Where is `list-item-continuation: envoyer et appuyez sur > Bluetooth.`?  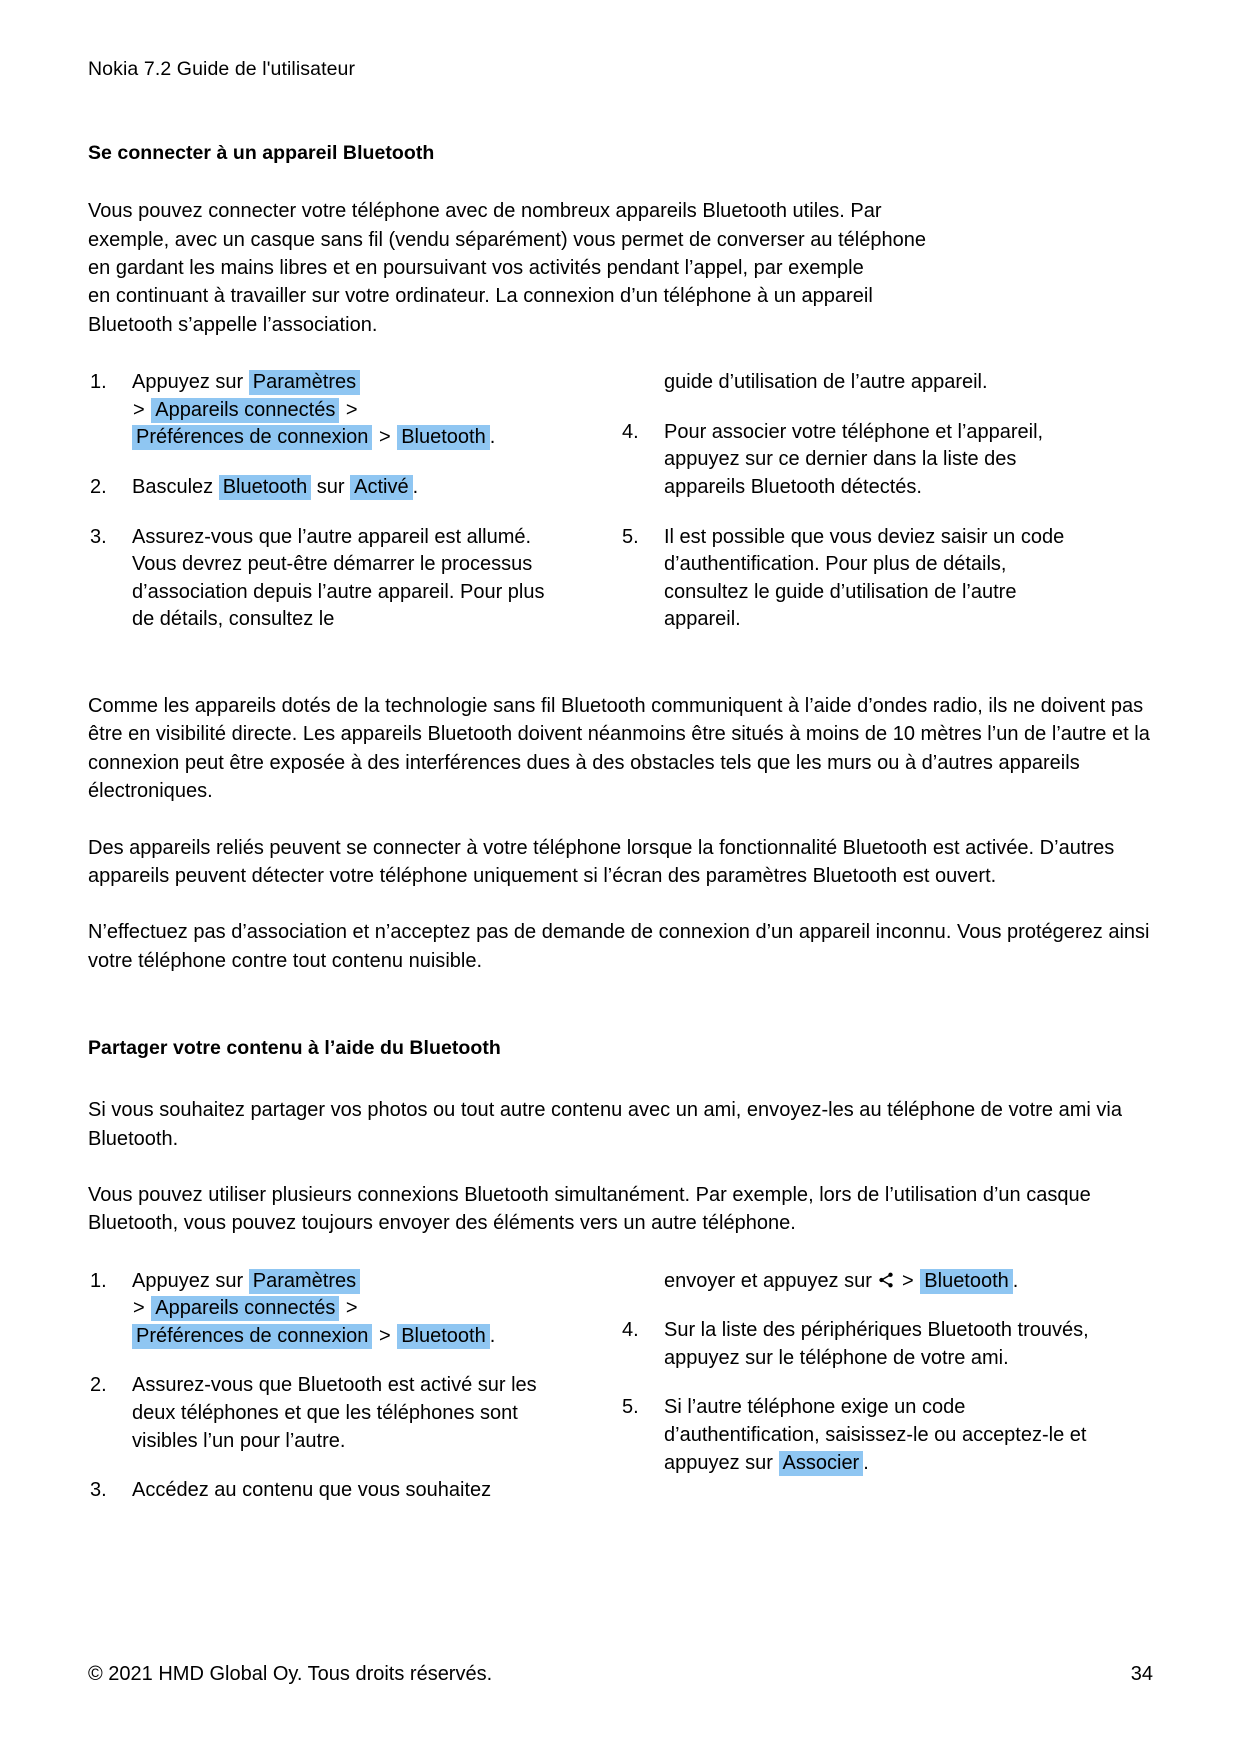
list-item-continuation: envoyer et appuyez sur > Bluetooth. is located at coordinates (855, 1282).